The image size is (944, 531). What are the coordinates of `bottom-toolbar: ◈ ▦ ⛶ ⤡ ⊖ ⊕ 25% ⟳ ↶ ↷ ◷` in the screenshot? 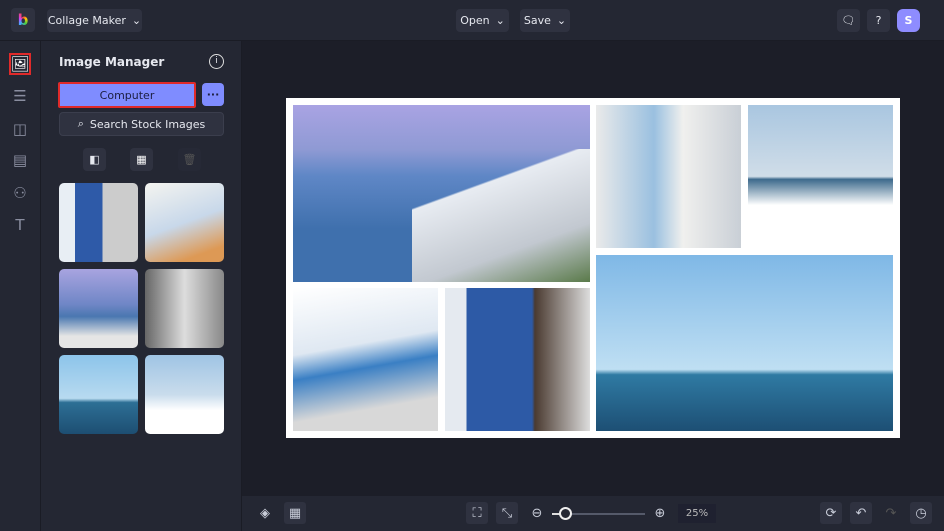 It's located at (593, 513).